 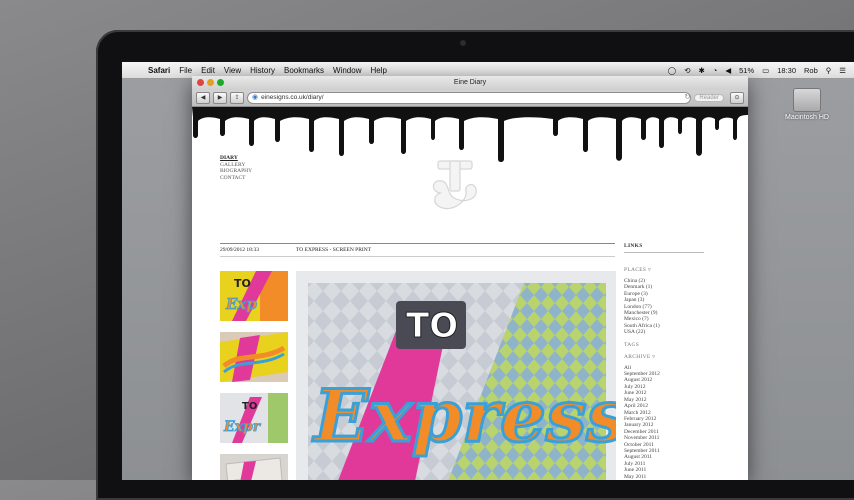 What do you see at coordinates (208, 70) in the screenshot?
I see `menu-edit: Edit` at bounding box center [208, 70].